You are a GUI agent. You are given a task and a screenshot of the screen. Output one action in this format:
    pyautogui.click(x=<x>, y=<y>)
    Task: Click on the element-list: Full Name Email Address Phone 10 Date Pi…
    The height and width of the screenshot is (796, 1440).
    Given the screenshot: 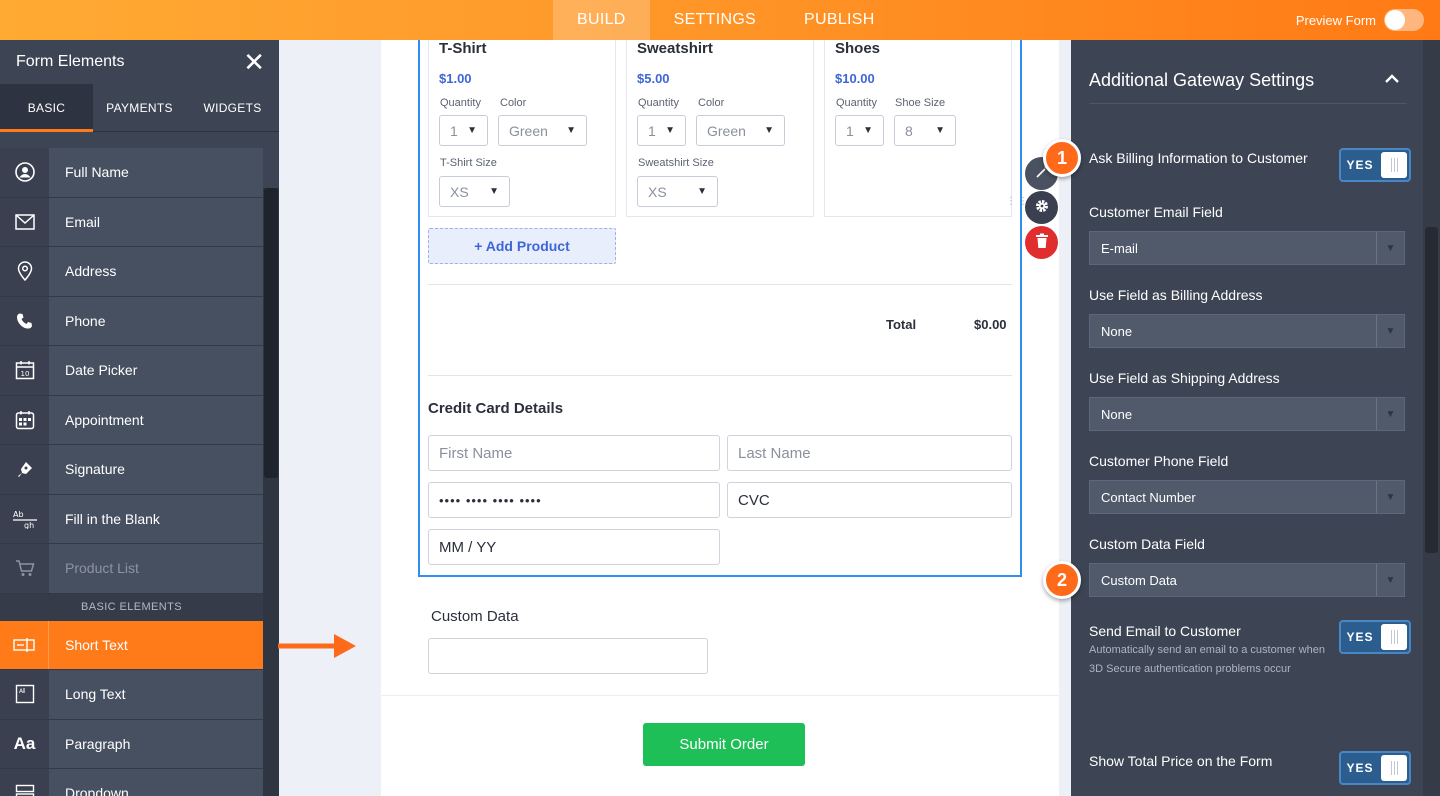 What is the action you would take?
    pyautogui.click(x=131, y=472)
    